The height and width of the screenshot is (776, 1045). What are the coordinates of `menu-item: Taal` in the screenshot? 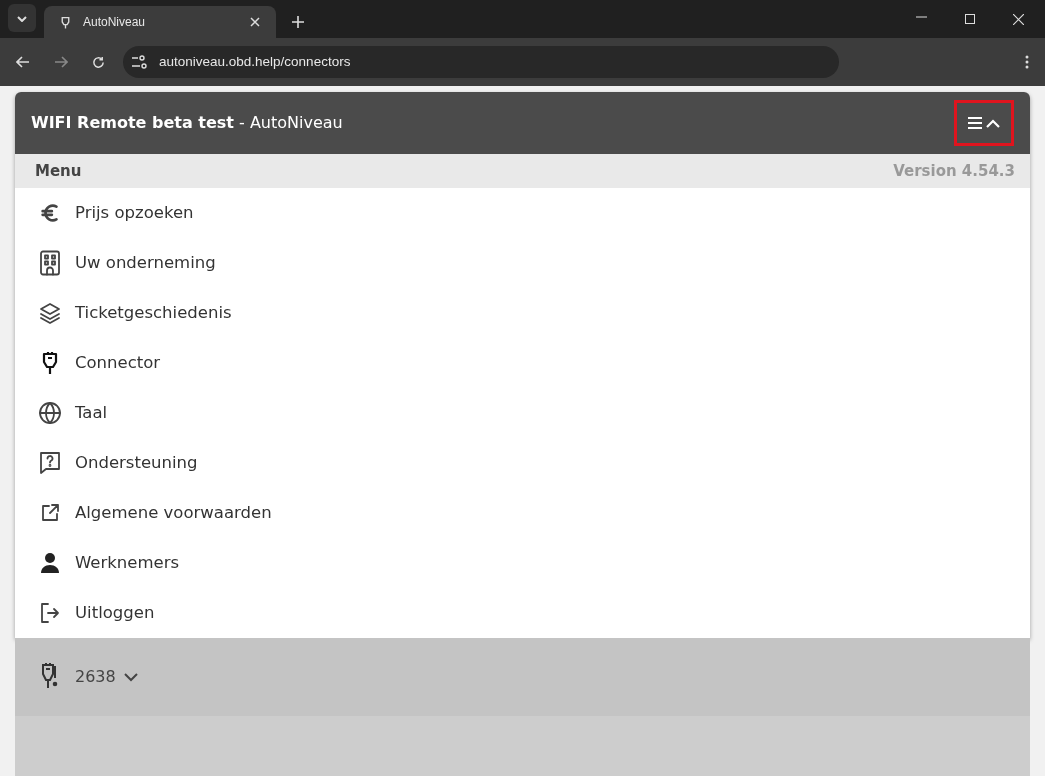 It's located at (522, 413).